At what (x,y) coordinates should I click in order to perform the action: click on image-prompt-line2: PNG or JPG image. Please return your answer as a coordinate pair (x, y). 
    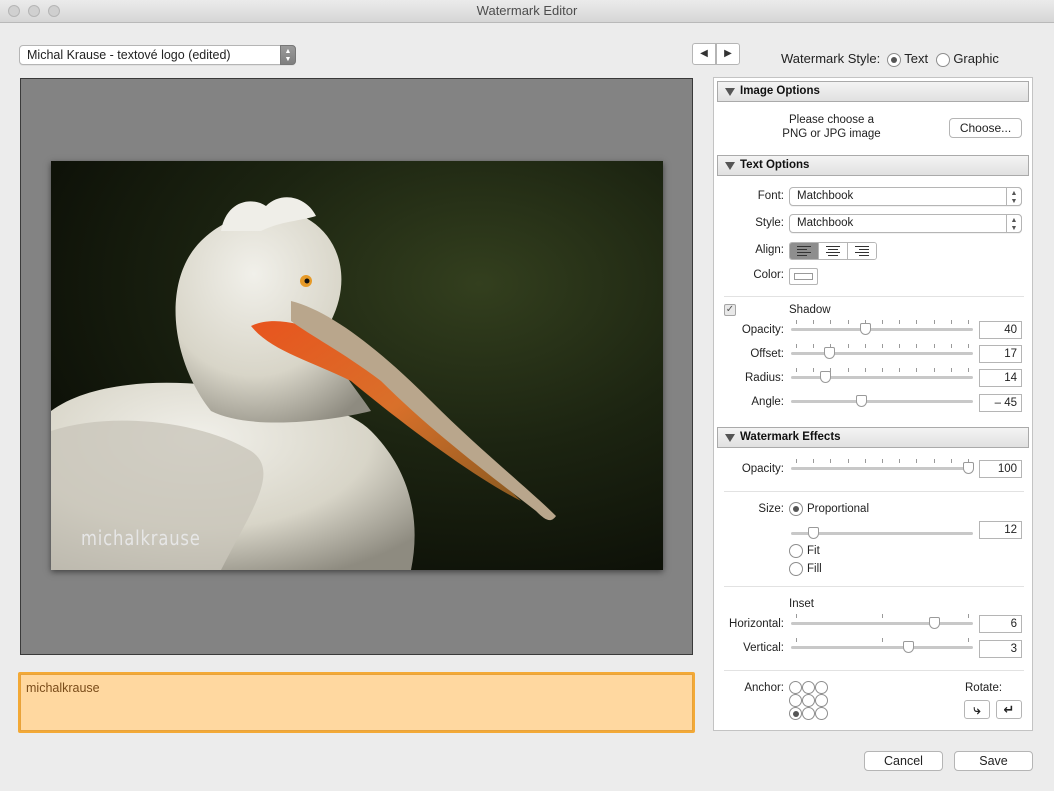
    Looking at the image, I should click on (831, 134).